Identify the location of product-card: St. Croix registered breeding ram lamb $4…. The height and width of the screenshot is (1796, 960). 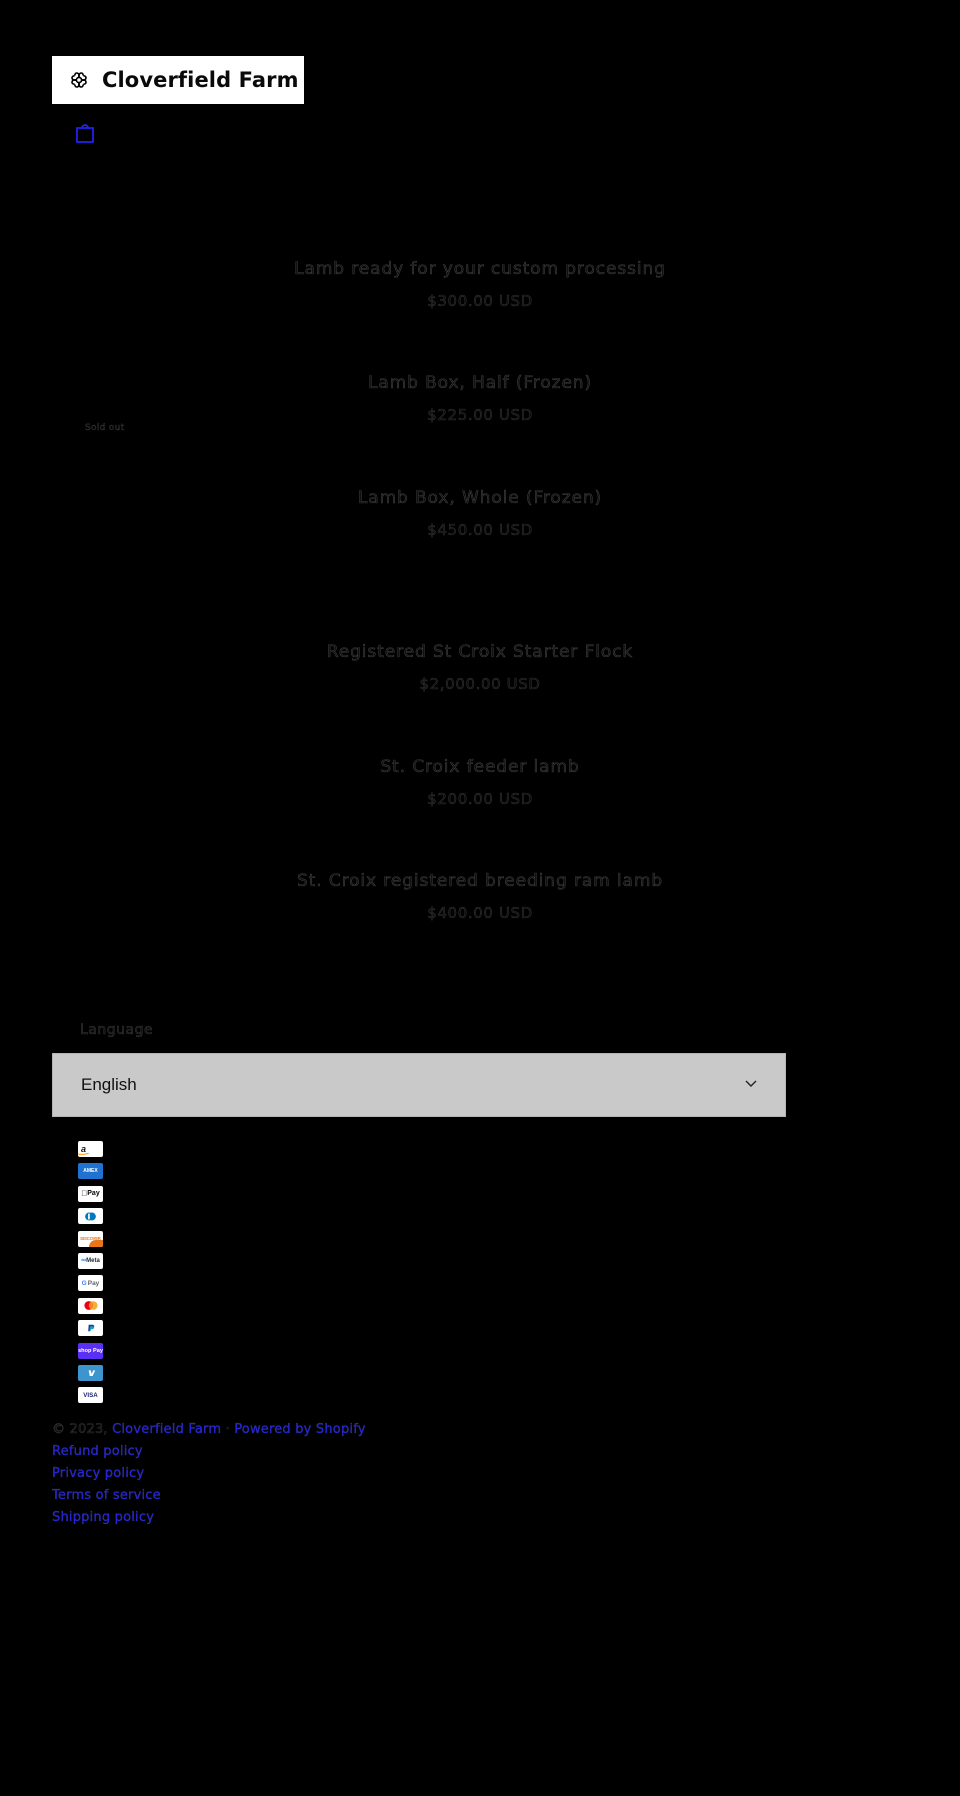
(480, 896).